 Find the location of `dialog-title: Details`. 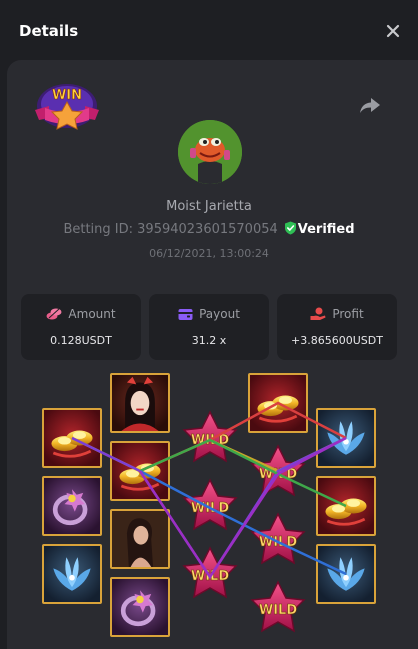

dialog-title: Details is located at coordinates (49, 31).